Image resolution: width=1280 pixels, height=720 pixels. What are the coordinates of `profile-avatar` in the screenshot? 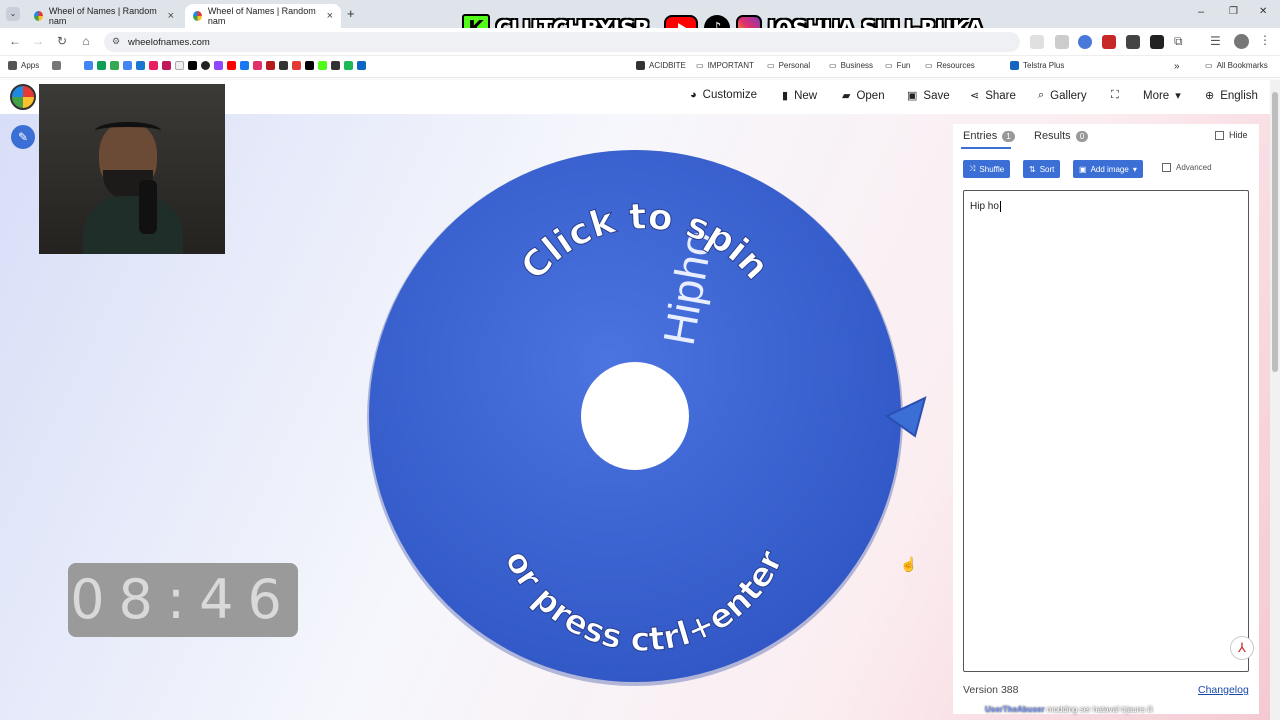 It's located at (1241, 41).